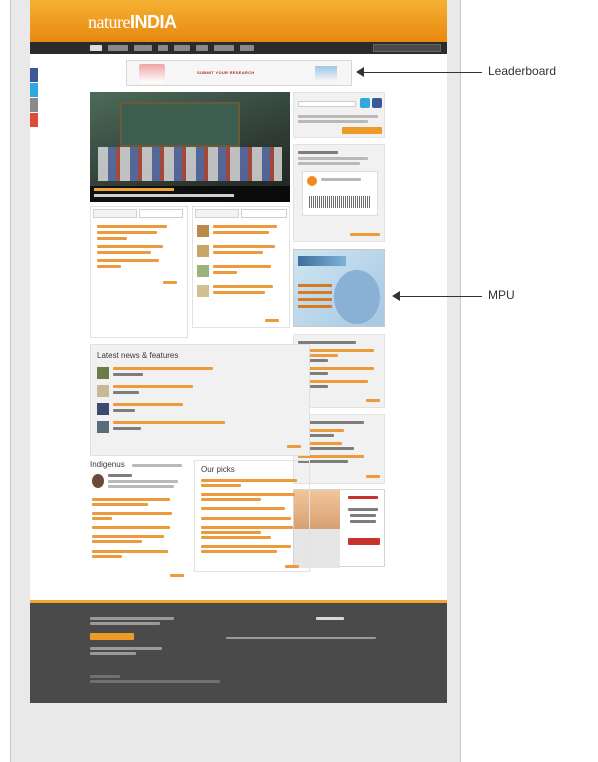 The width and height of the screenshot is (598, 762). I want to click on indigenus-section: Indigenus, so click(139, 520).